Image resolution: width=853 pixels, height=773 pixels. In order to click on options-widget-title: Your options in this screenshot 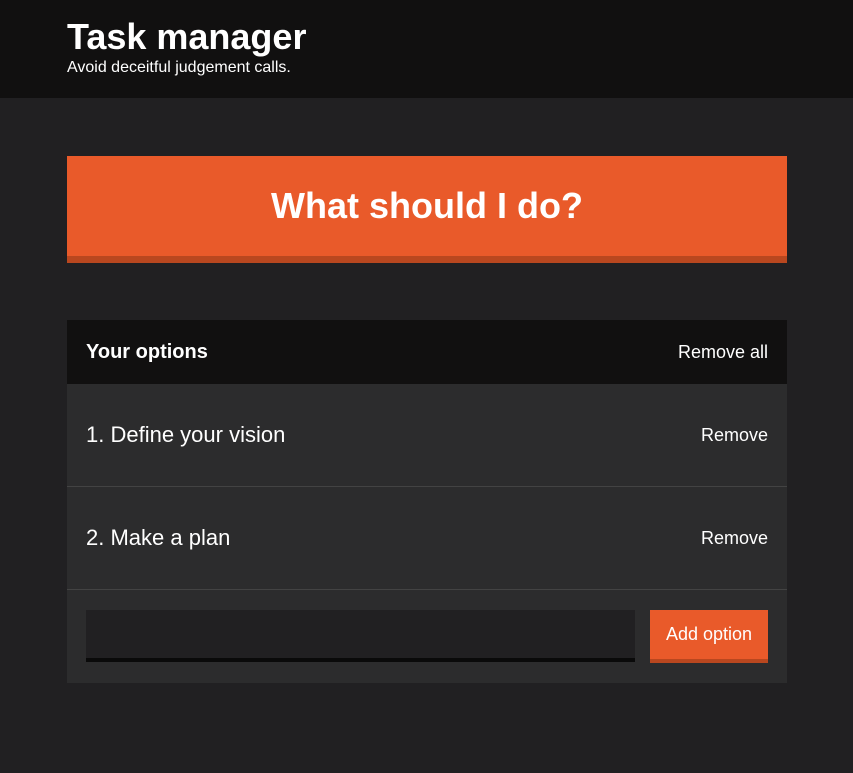, I will do `click(147, 351)`.